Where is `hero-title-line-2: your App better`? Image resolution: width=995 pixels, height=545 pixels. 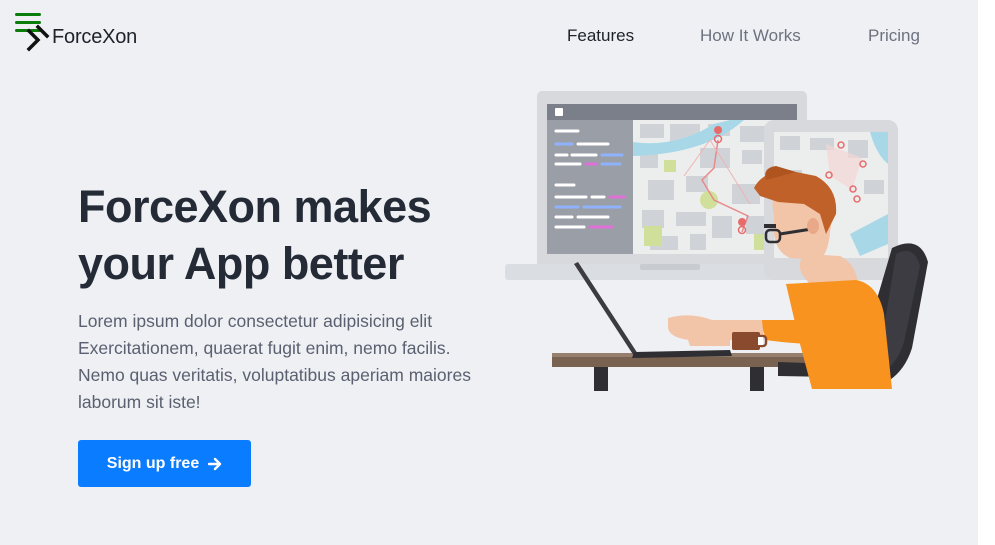
hero-title-line-2: your App better is located at coordinates (241, 263).